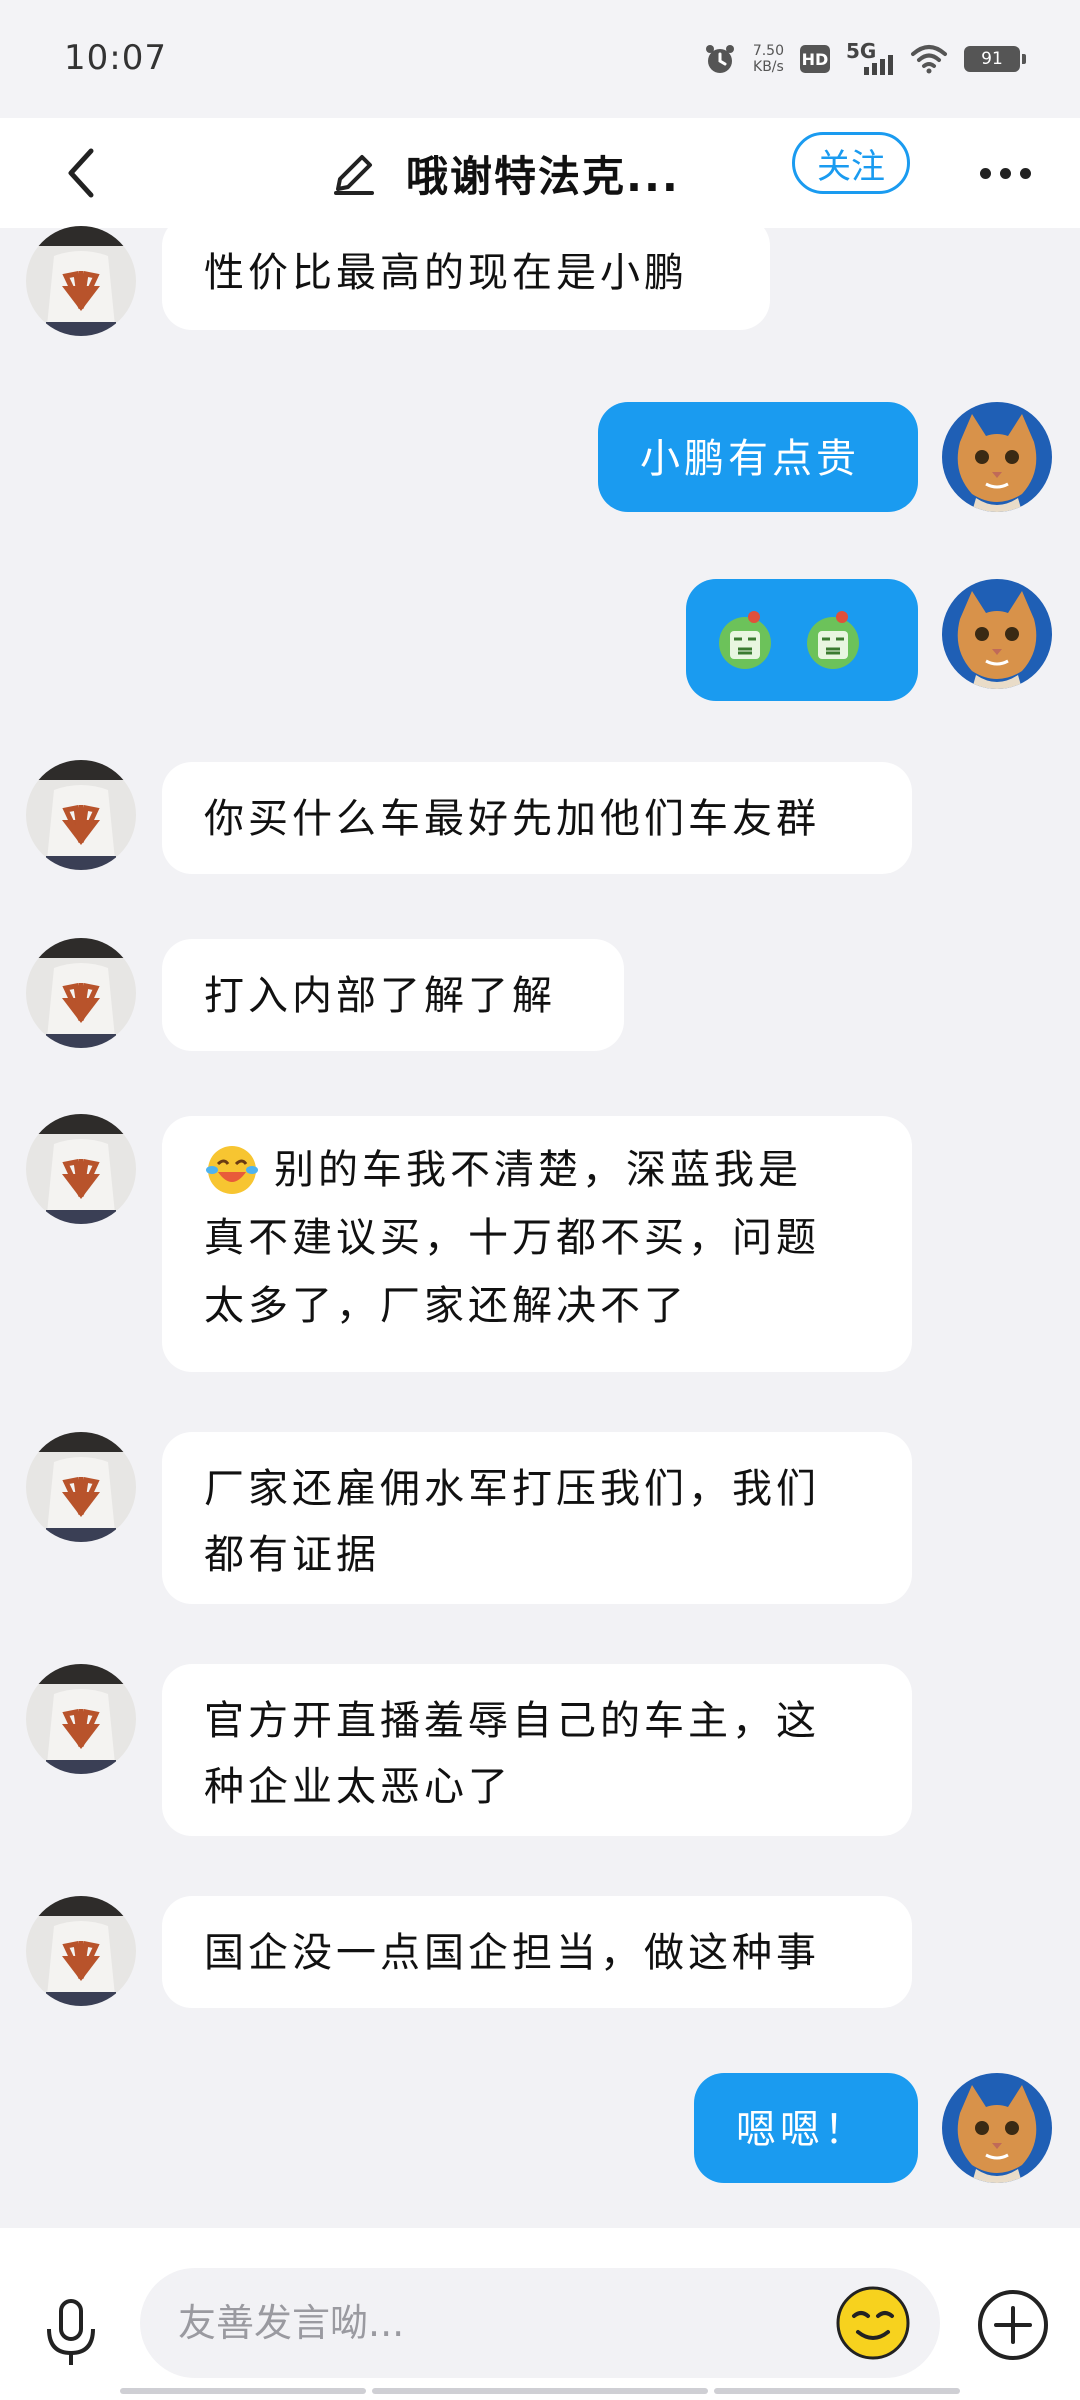 The image size is (1080, 2400). I want to click on battery-icon: 91, so click(995, 59).